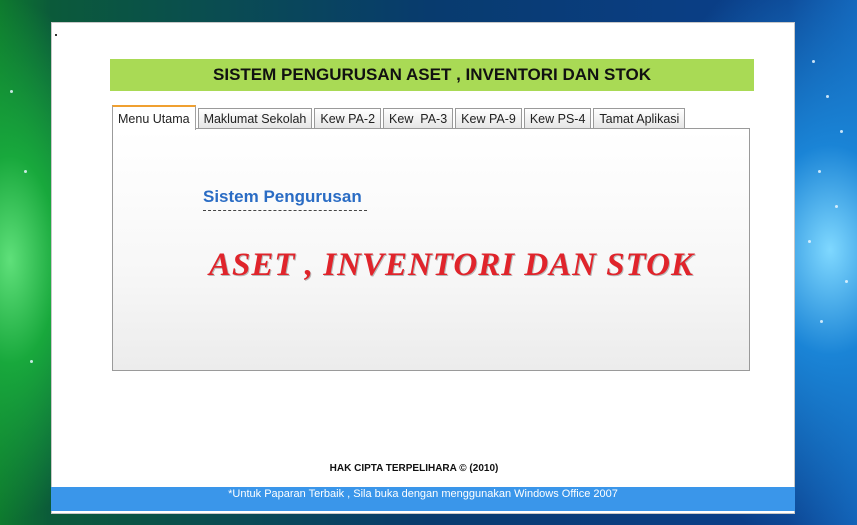 The height and width of the screenshot is (525, 857). Describe the element at coordinates (418, 118) in the screenshot. I see `tab-kew-pa-3: Kew PA-3` at that location.